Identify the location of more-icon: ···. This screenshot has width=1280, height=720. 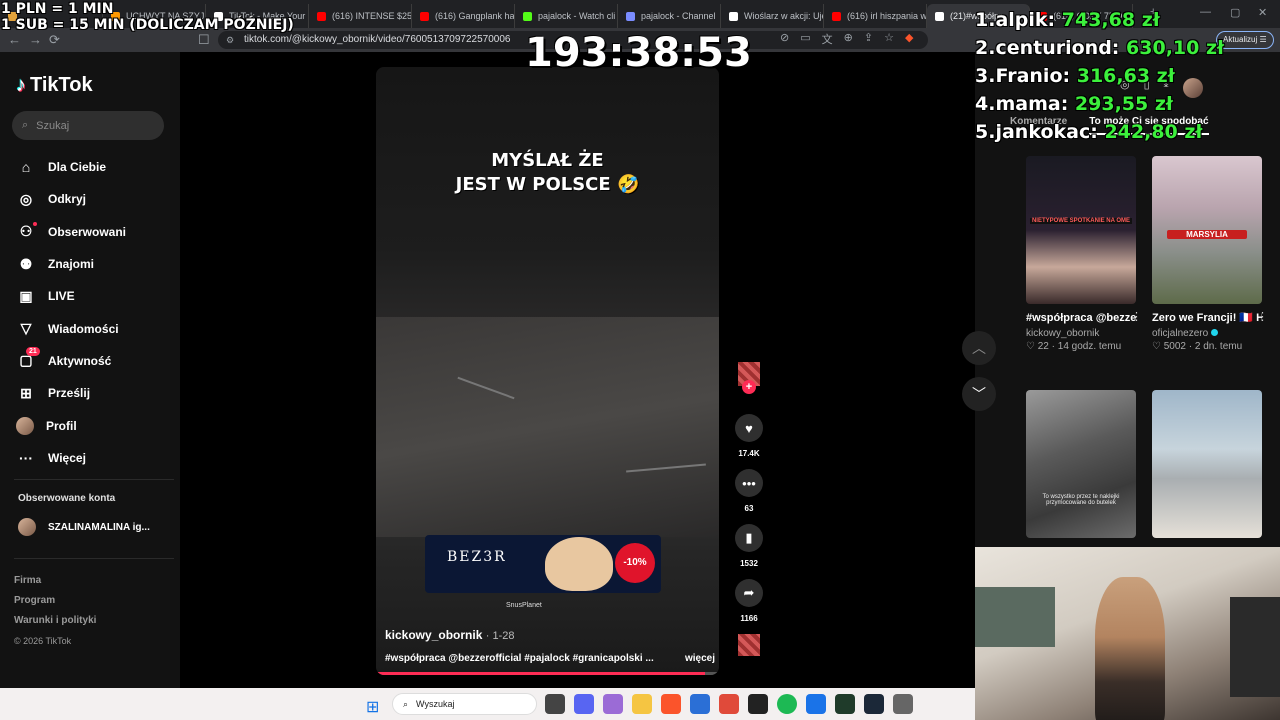
(26, 457).